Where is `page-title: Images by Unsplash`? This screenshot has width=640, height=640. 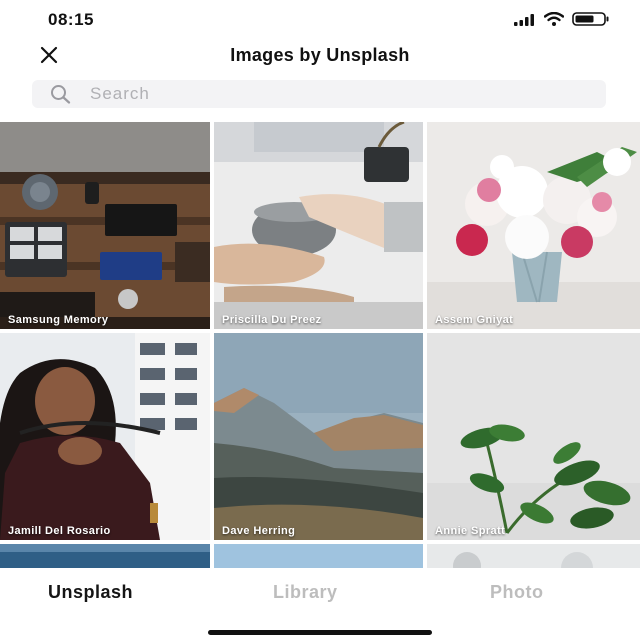 page-title: Images by Unsplash is located at coordinates (320, 55).